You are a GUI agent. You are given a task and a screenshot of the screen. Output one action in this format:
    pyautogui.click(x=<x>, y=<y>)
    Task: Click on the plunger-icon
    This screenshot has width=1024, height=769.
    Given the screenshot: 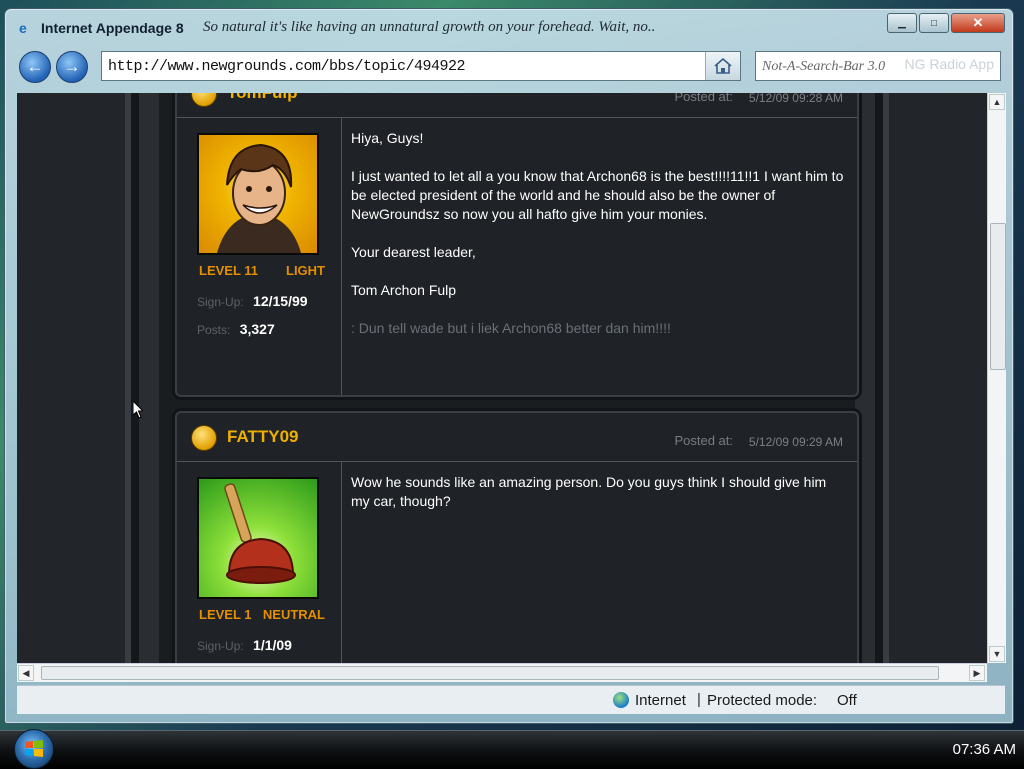 What is the action you would take?
    pyautogui.click(x=260, y=533)
    